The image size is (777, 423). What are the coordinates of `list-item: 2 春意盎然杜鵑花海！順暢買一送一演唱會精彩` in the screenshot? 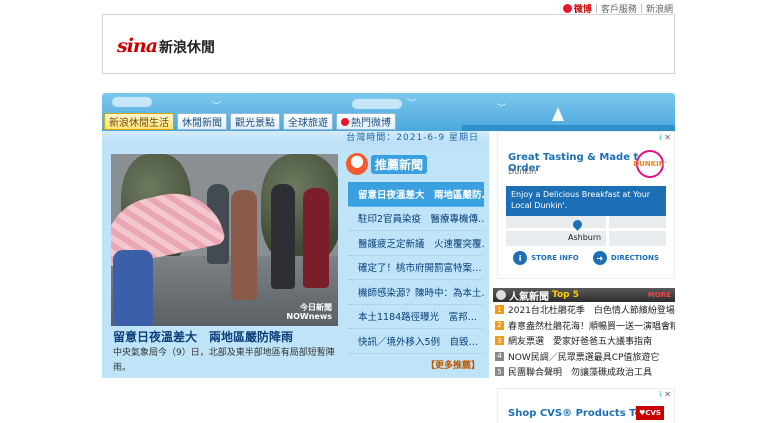 It's located at (584, 326).